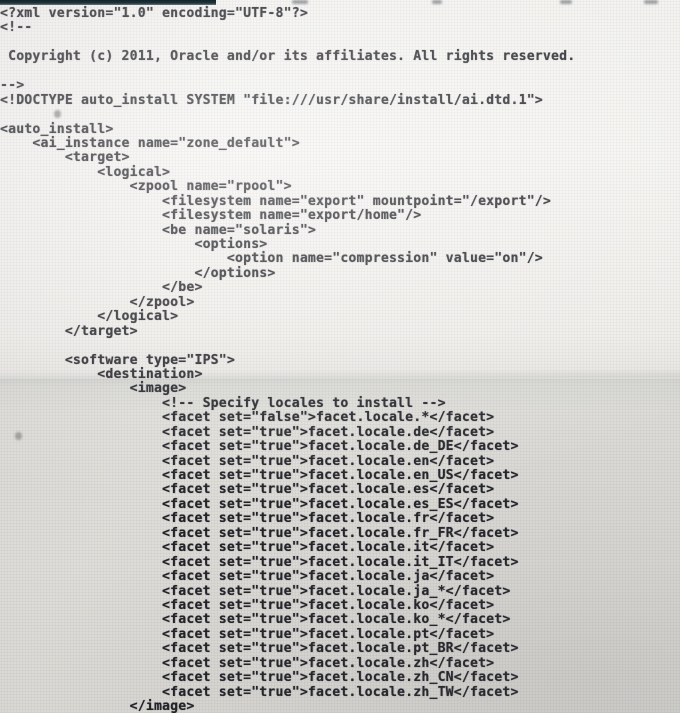  I want to click on code-line: <auto_install>, so click(57, 129).